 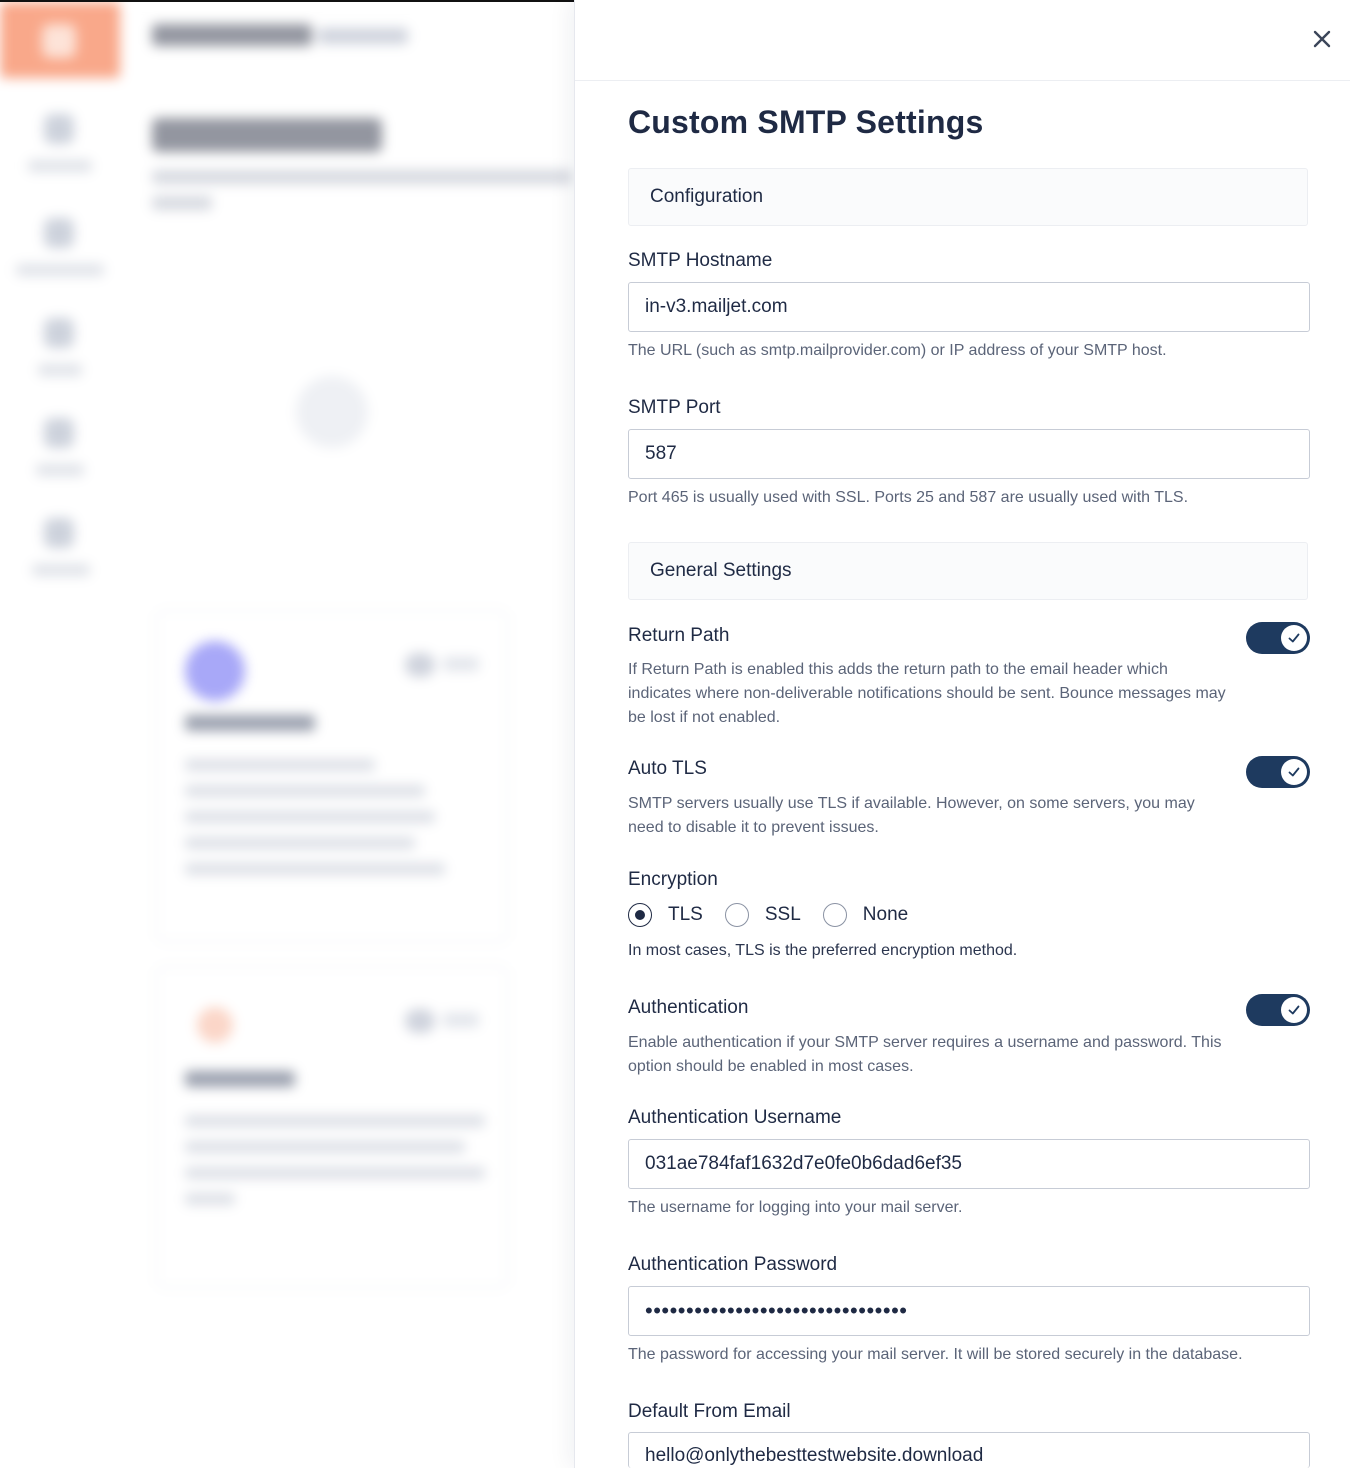 I want to click on smtp-port-label: SMTP Port, so click(x=674, y=407).